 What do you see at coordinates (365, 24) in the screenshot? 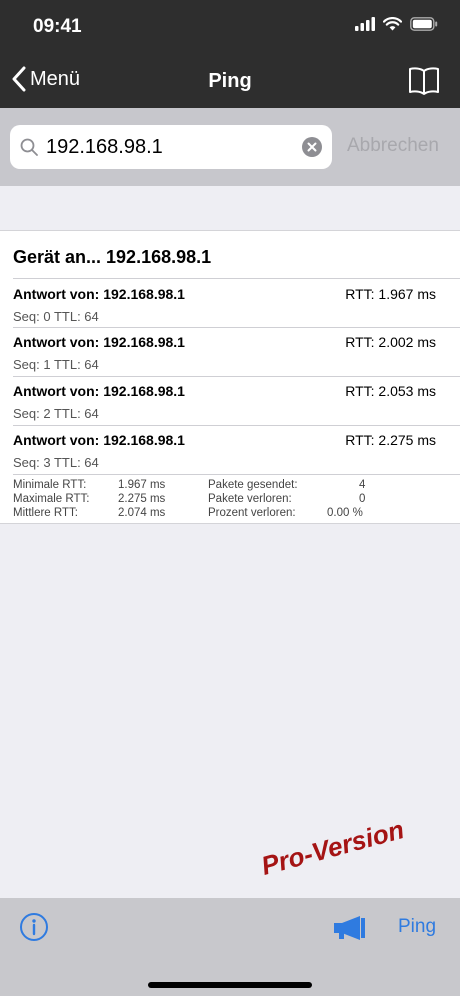
I see `signal-icon` at bounding box center [365, 24].